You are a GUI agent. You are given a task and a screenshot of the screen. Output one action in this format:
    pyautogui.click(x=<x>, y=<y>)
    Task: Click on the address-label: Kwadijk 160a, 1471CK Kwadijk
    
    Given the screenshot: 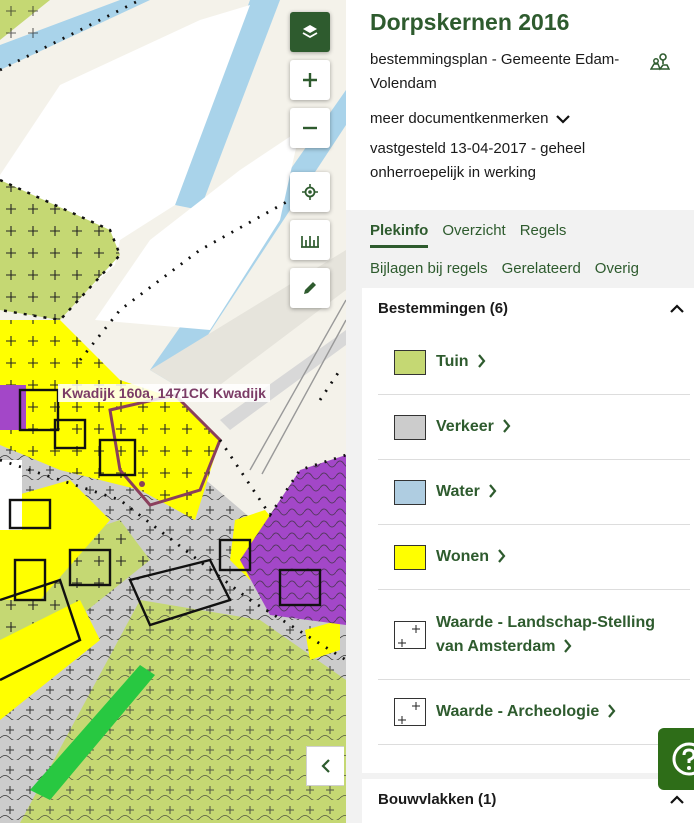 What is the action you would take?
    pyautogui.click(x=164, y=393)
    